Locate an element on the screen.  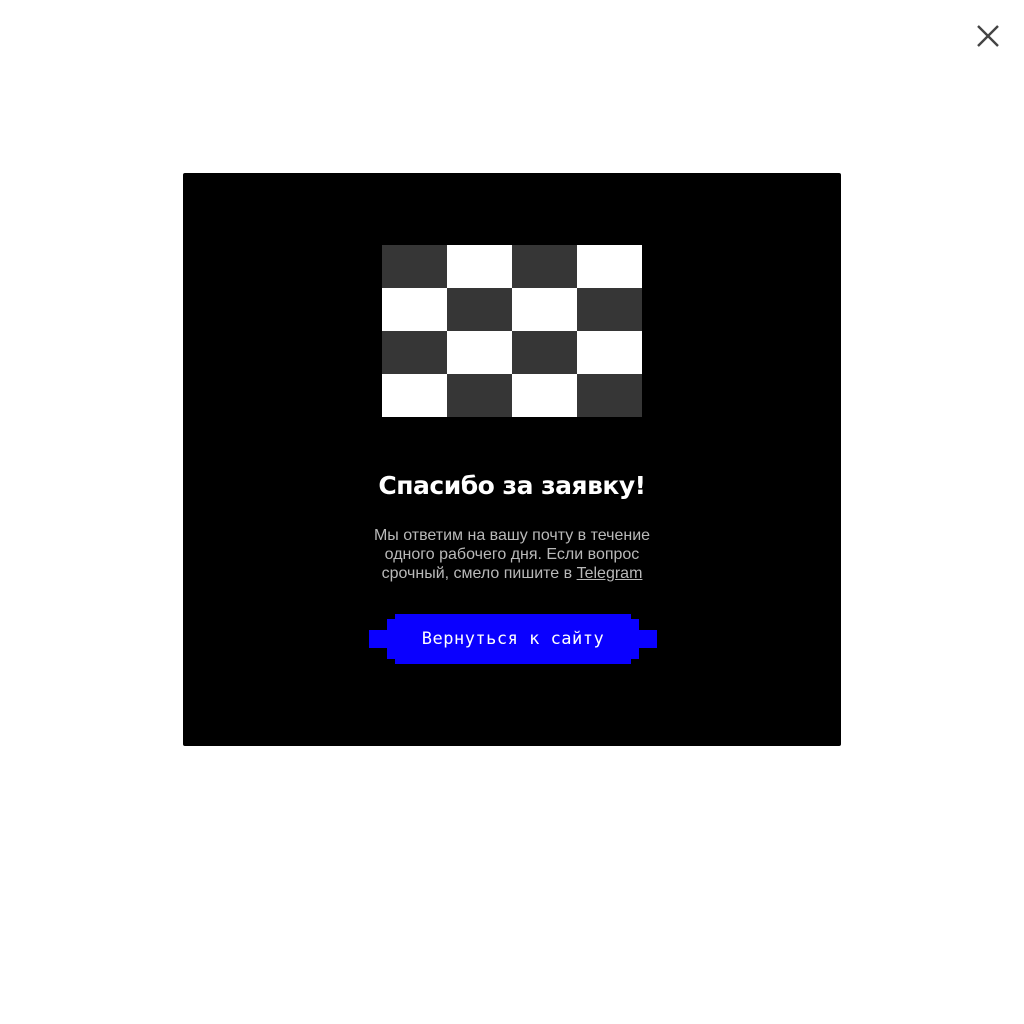
telegram-link: Telegram is located at coordinates (610, 573).